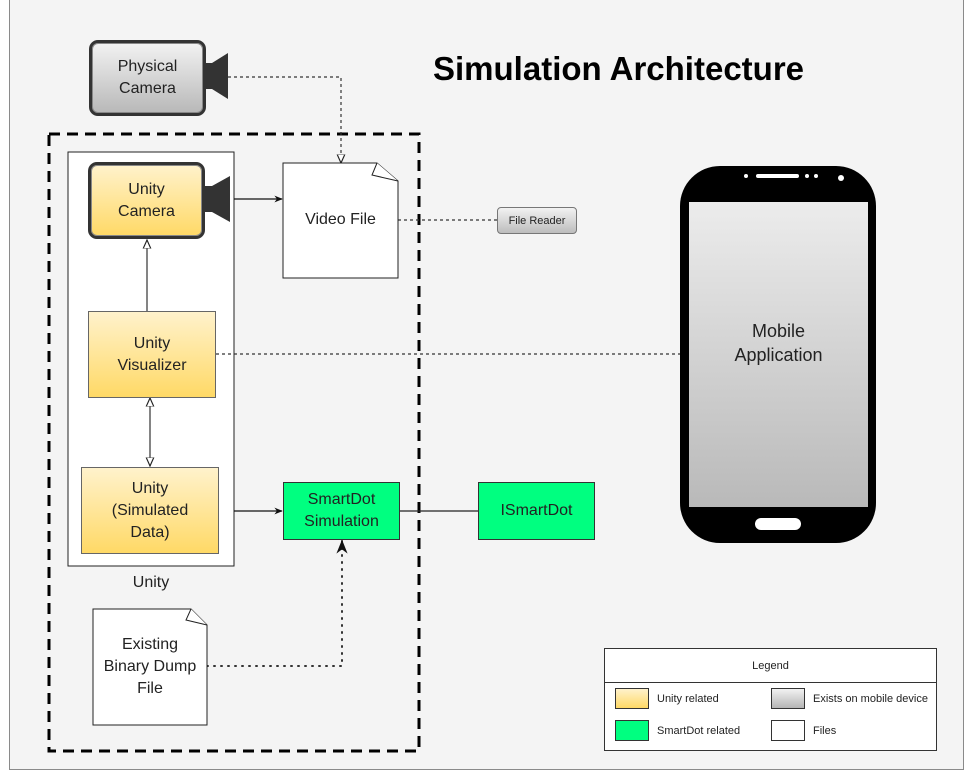 The width and height of the screenshot is (975, 771). What do you see at coordinates (341, 511) in the screenshot?
I see `smartdot-simulation-node: SmartDot Simulation` at bounding box center [341, 511].